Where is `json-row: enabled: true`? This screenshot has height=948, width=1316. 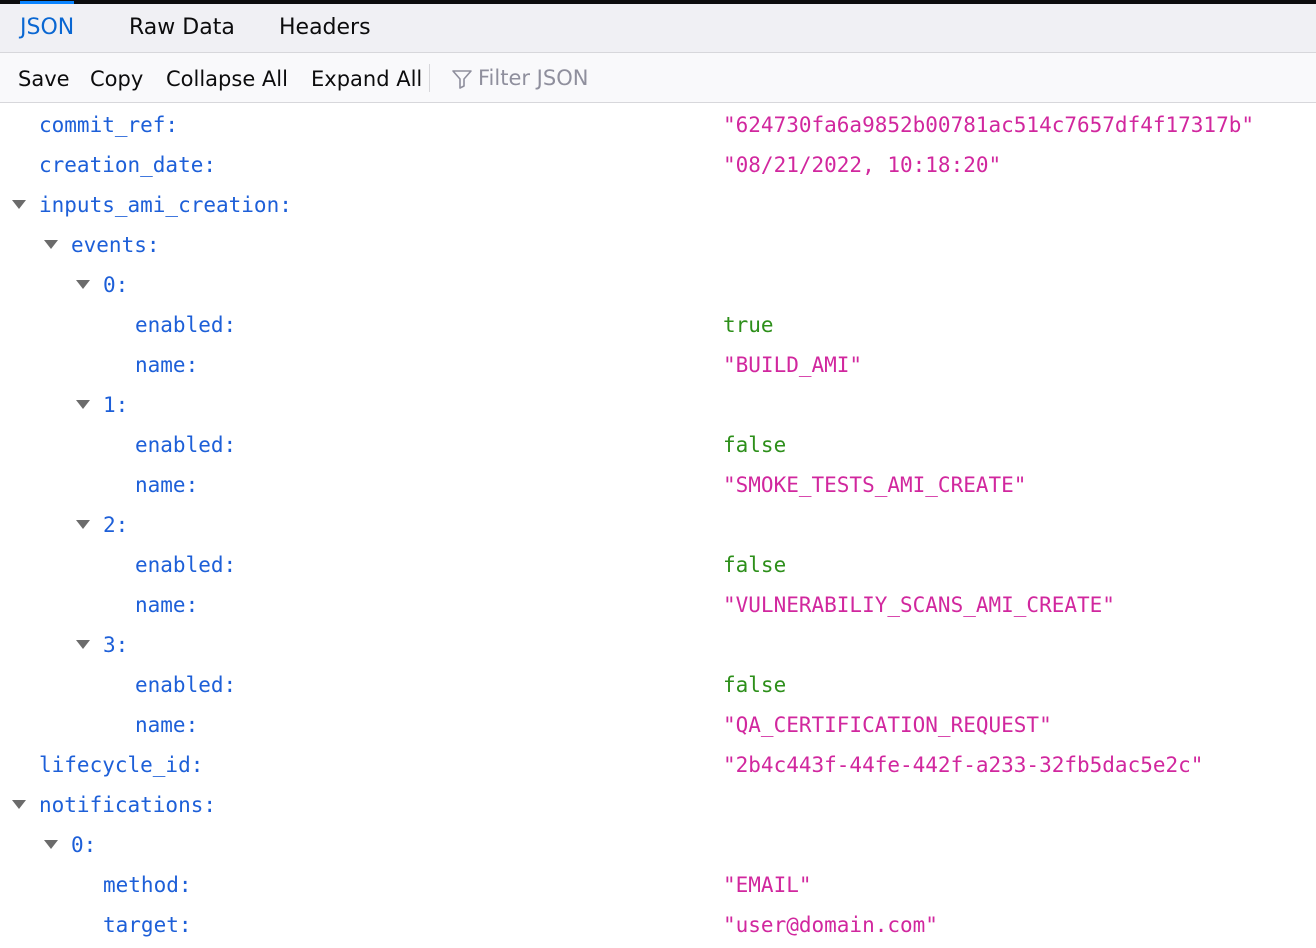 json-row: enabled: true is located at coordinates (658, 325).